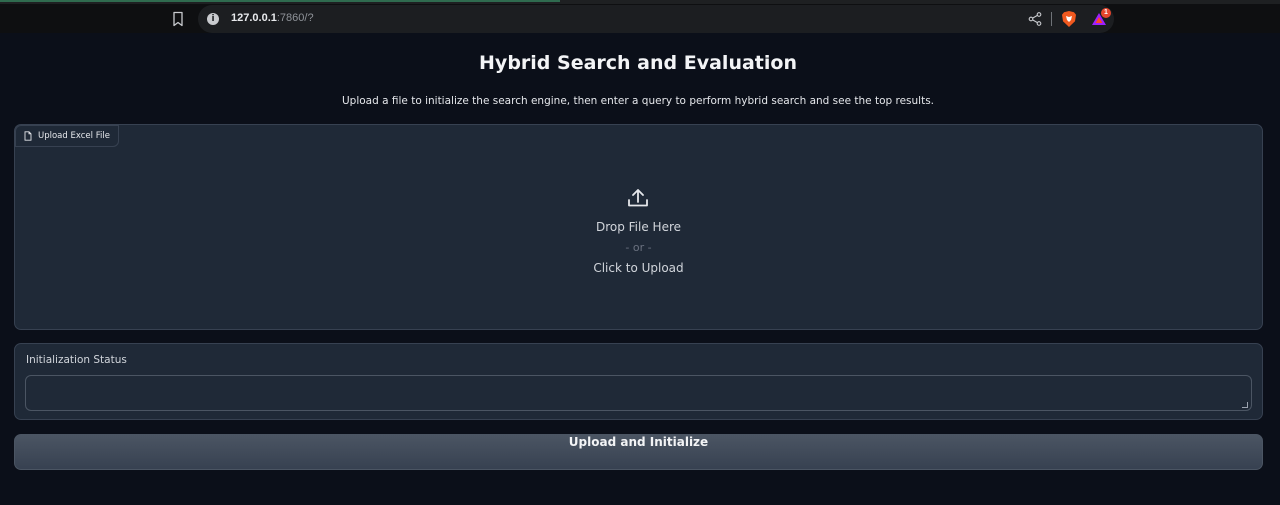 The image size is (1280, 505). What do you see at coordinates (656, 19) in the screenshot?
I see `address-bar: i 127.0.0.1:7860/? 1` at bounding box center [656, 19].